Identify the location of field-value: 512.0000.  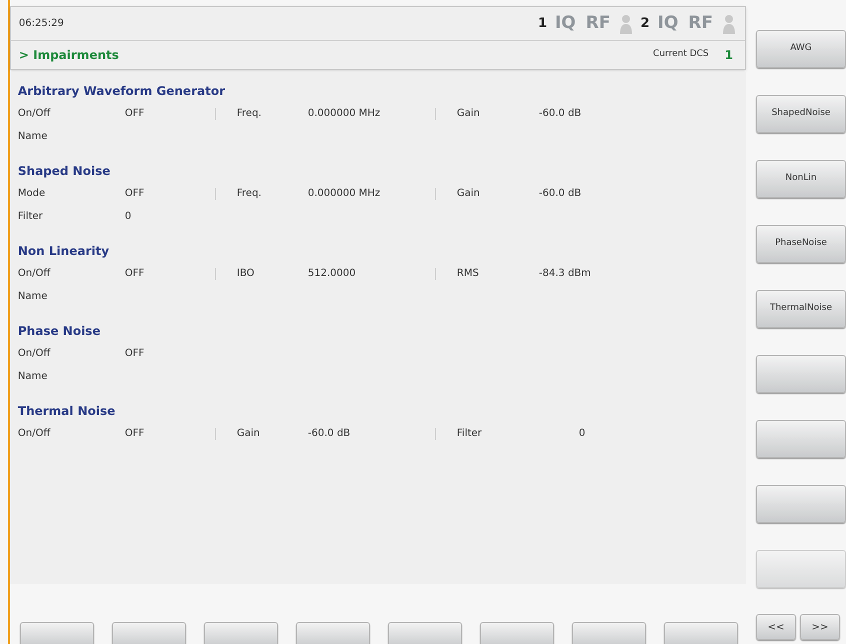
(332, 274).